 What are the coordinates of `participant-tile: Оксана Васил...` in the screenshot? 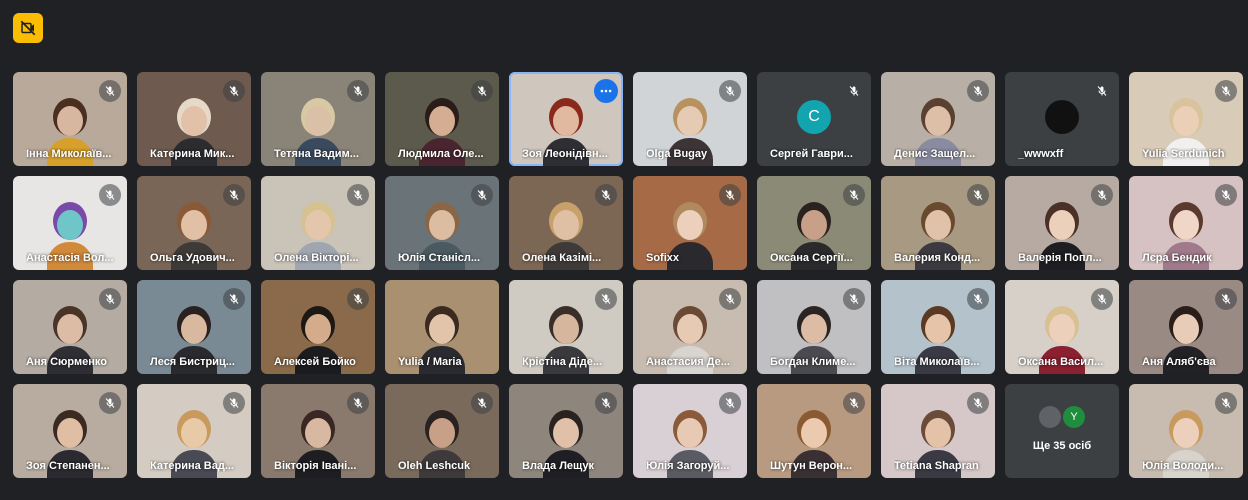 It's located at (1062, 327).